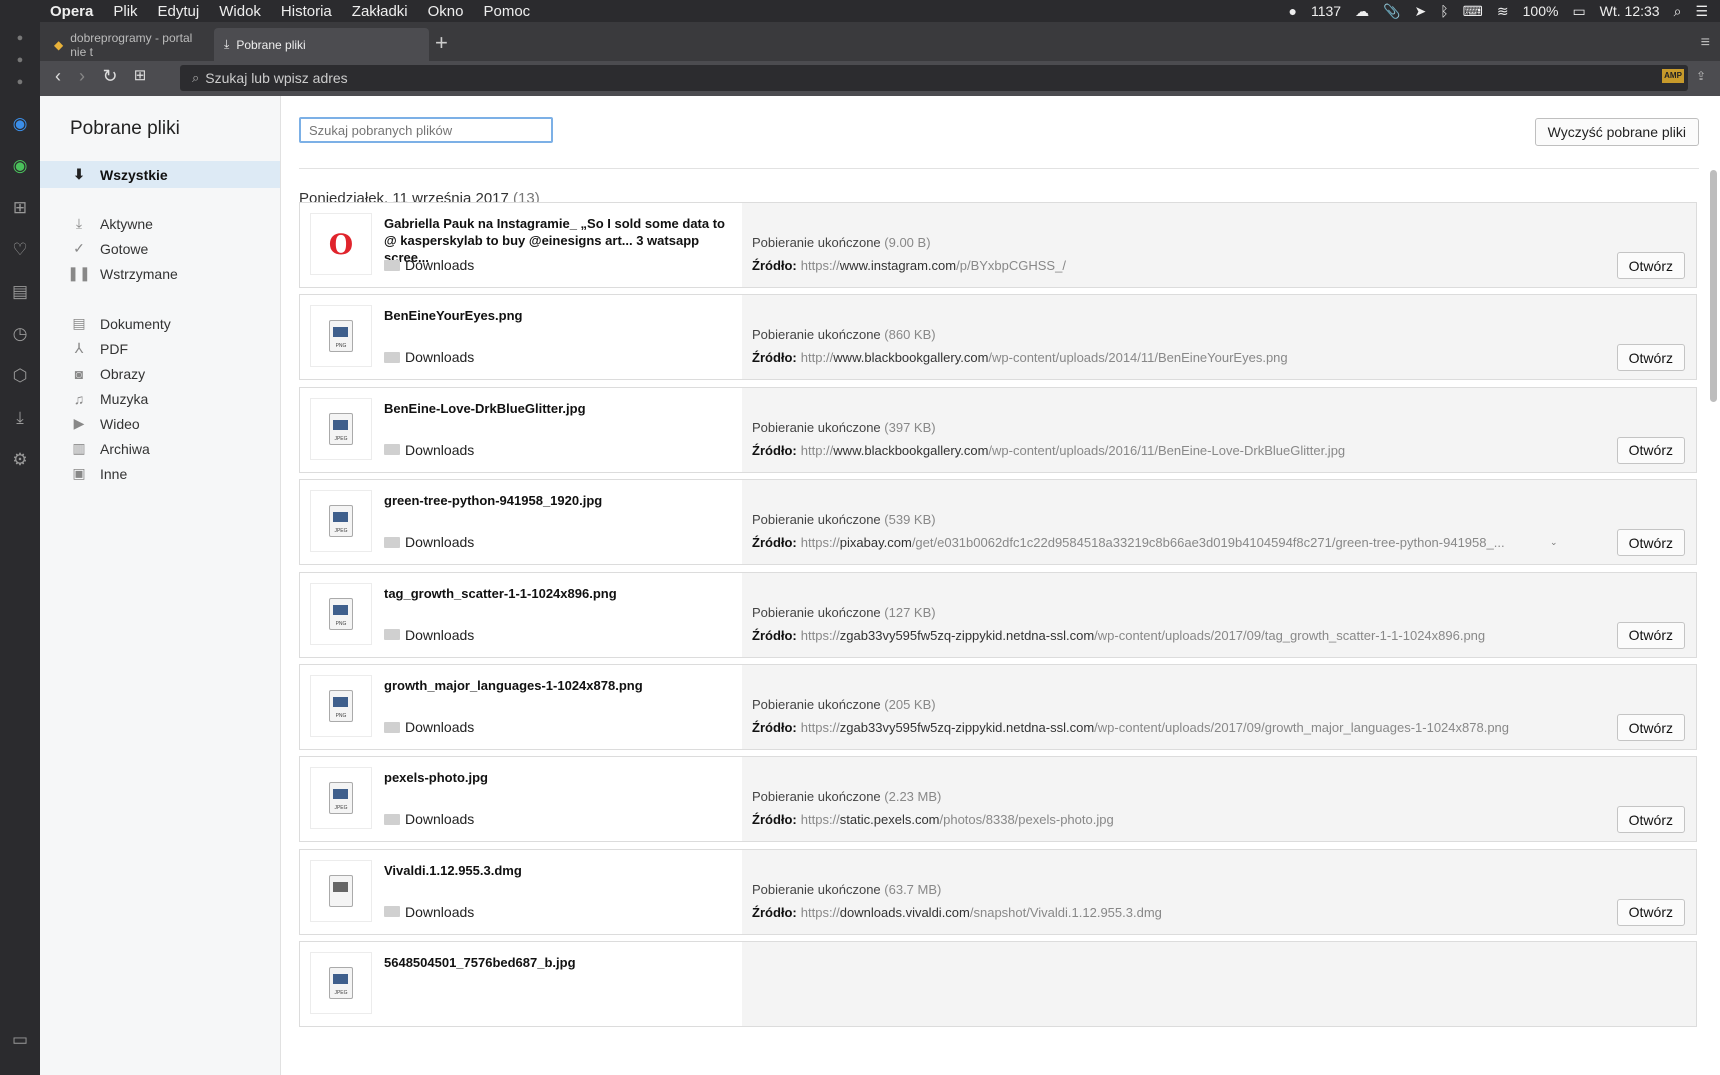 Image resolution: width=1720 pixels, height=1075 pixels. Describe the element at coordinates (934, 78) in the screenshot. I see `address-input: ⌕ Szukaj lub wpisz adres` at that location.